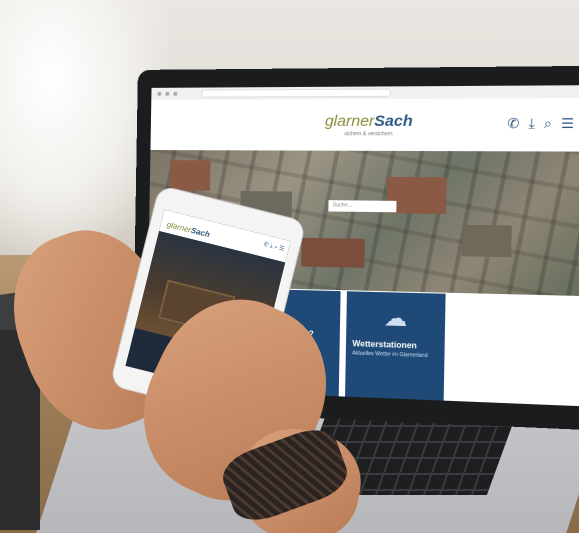  What do you see at coordinates (296, 93) in the screenshot?
I see `address-bar` at bounding box center [296, 93].